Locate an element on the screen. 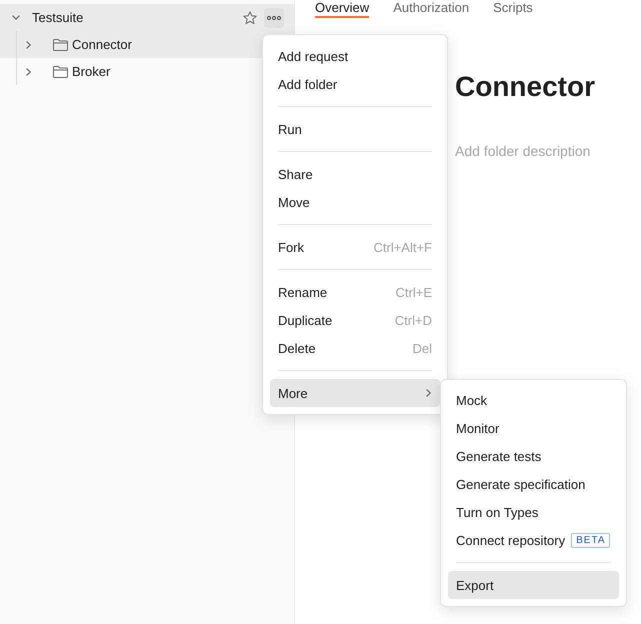 The height and width of the screenshot is (624, 641). keyboard-shortcut: Ctrl+Alt+F is located at coordinates (402, 247).